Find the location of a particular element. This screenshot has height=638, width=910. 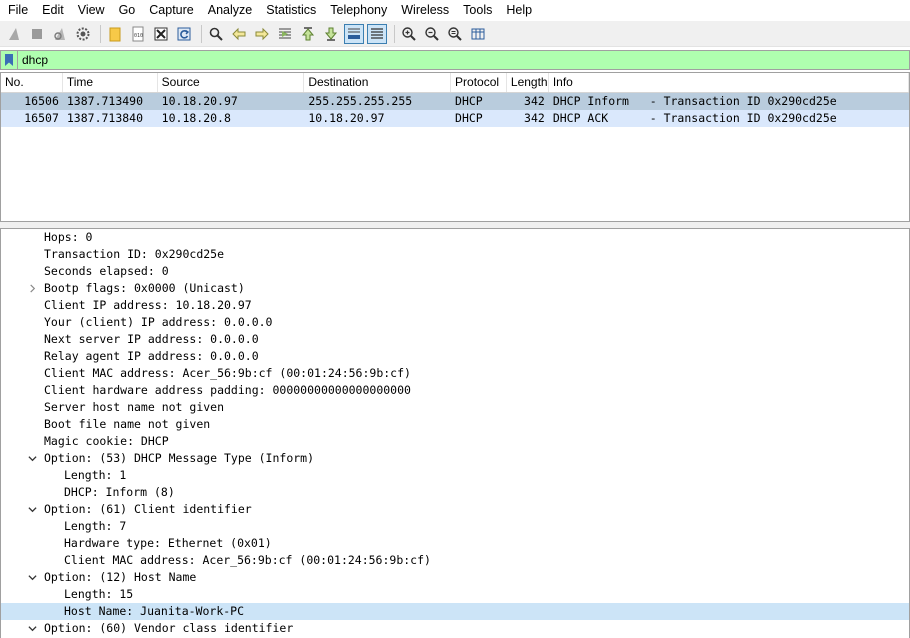

detail-tree-item: Length: 15 is located at coordinates (455, 594).